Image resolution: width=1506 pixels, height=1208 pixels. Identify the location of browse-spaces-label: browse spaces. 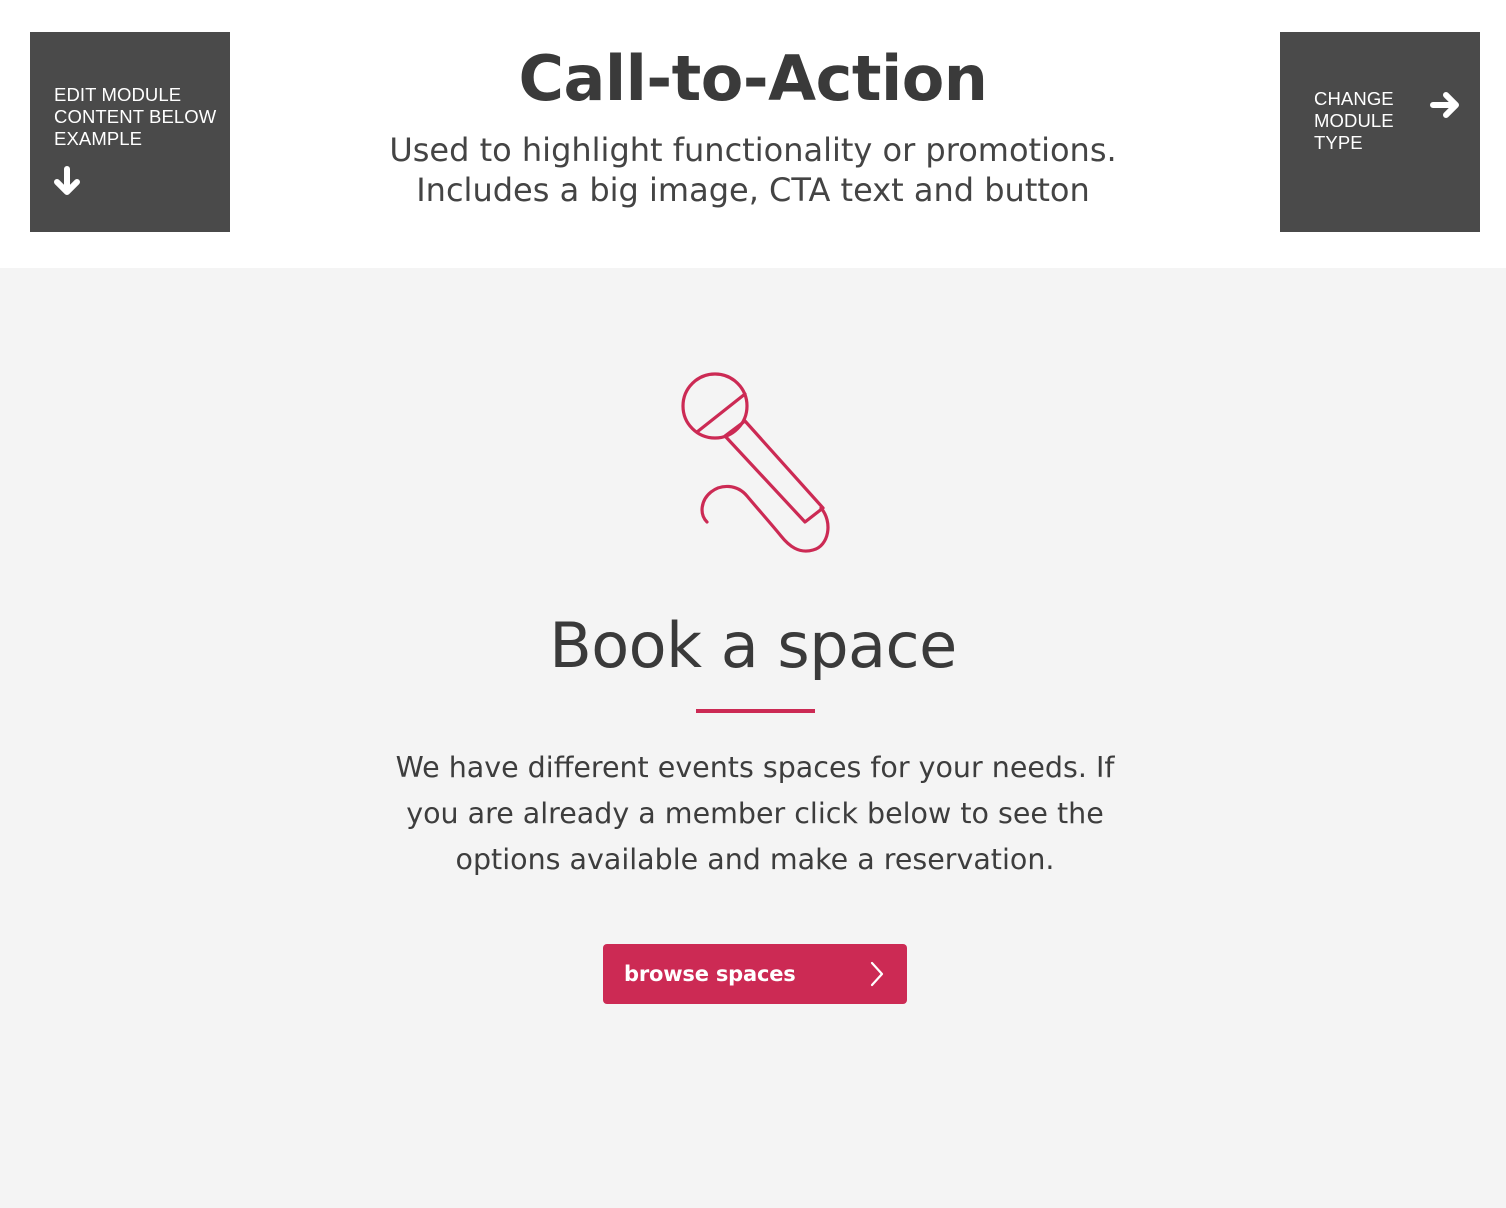
(710, 974).